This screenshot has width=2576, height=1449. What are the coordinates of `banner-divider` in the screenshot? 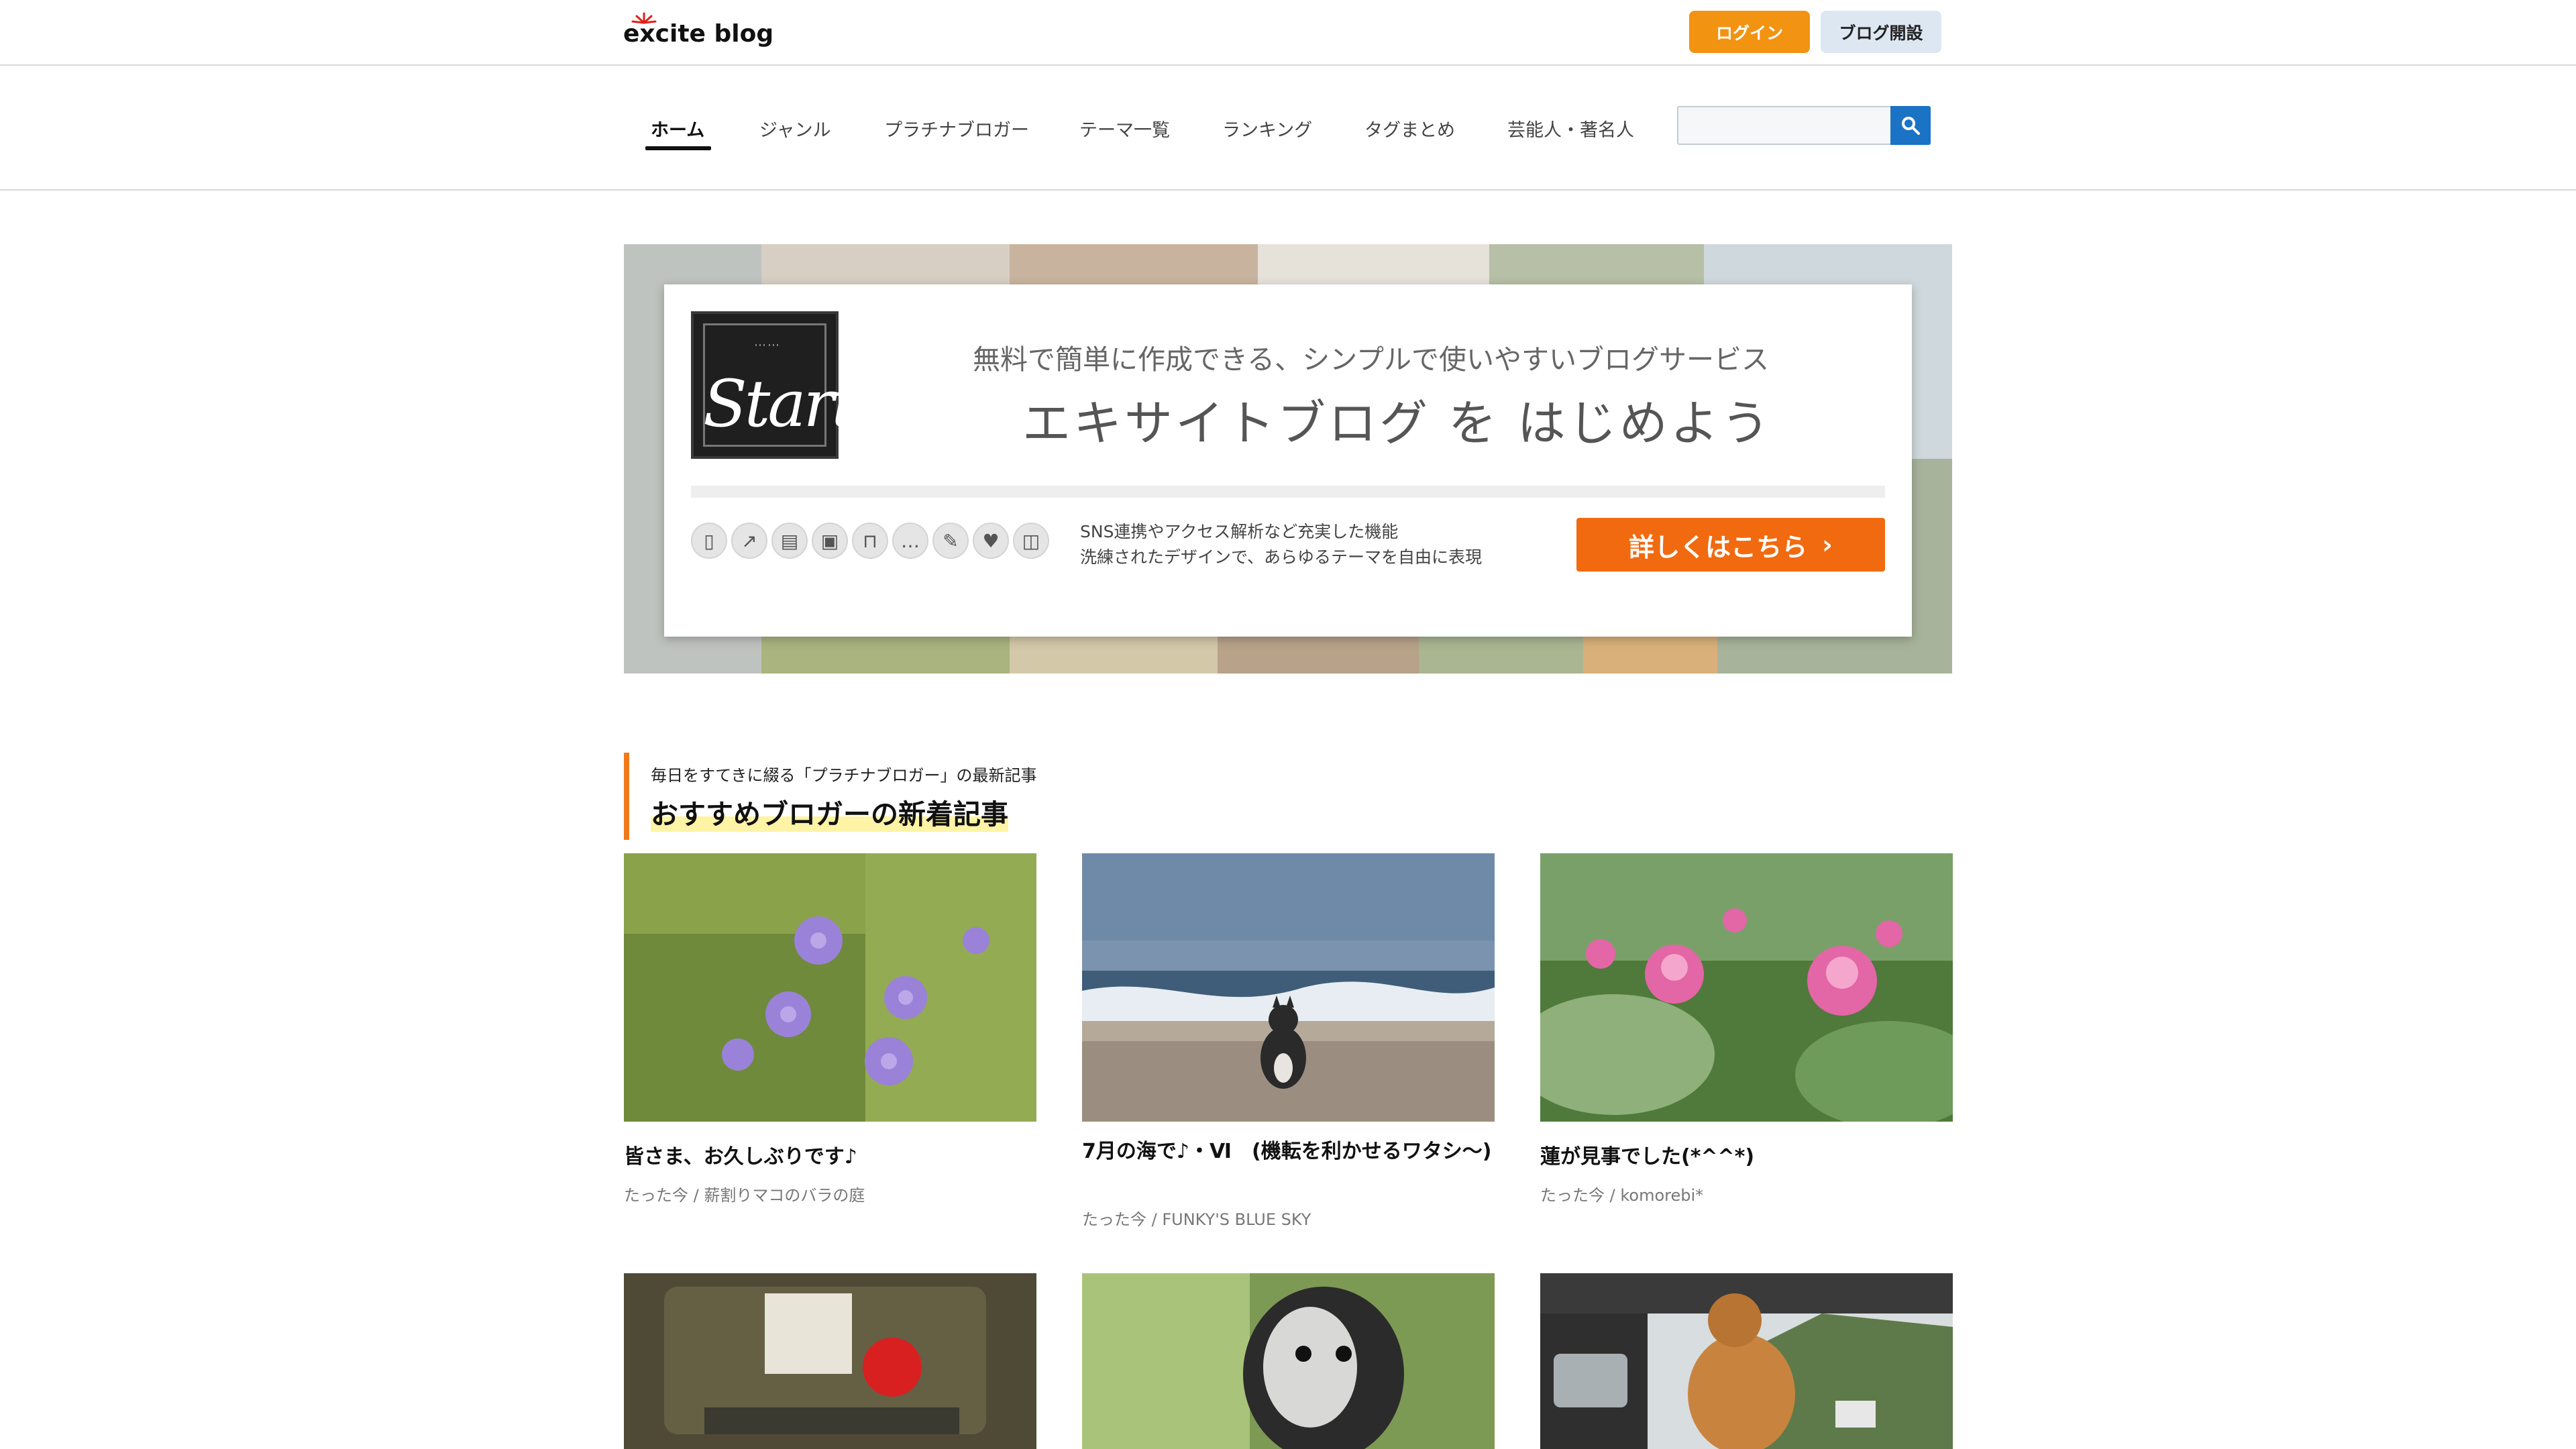 It's located at (1288, 492).